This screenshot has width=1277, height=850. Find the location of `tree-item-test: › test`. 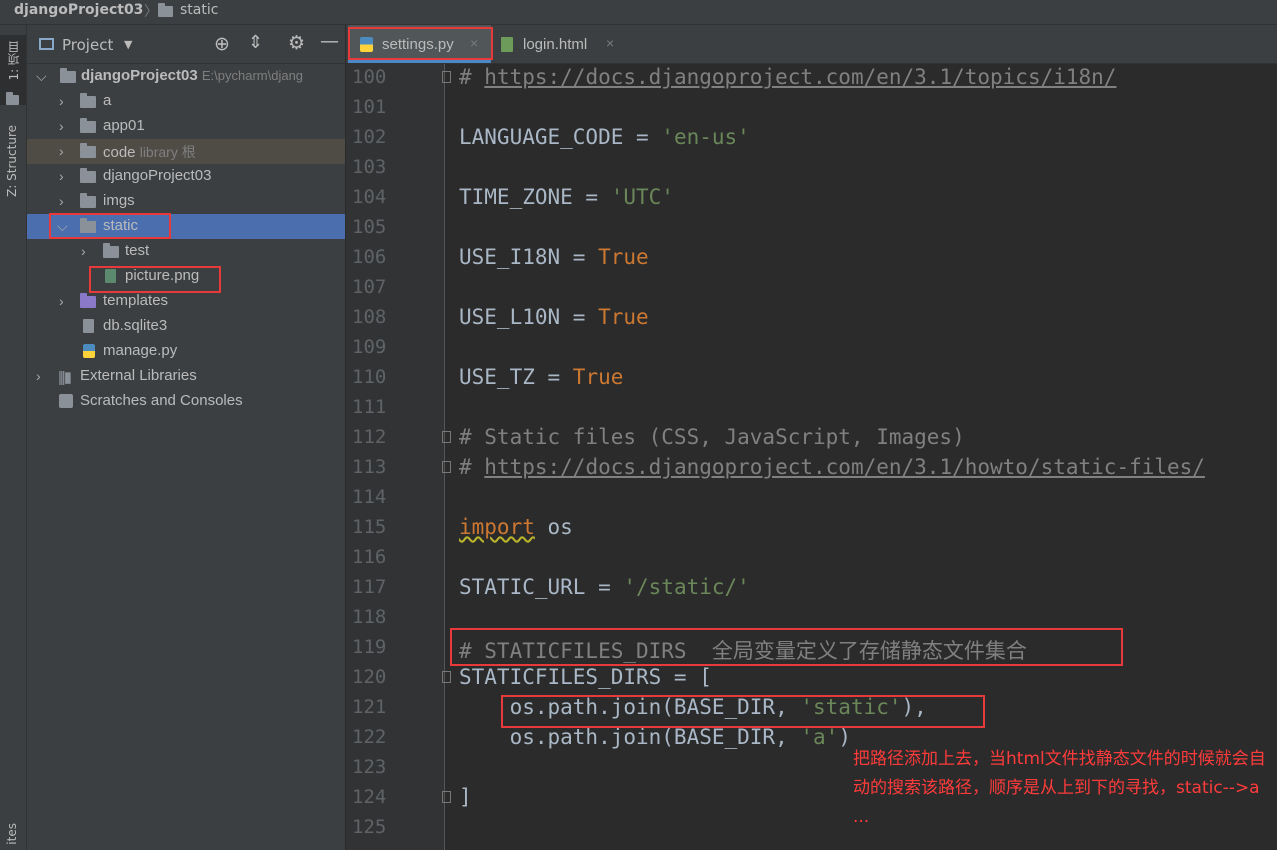

tree-item-test: › test is located at coordinates (186, 251).